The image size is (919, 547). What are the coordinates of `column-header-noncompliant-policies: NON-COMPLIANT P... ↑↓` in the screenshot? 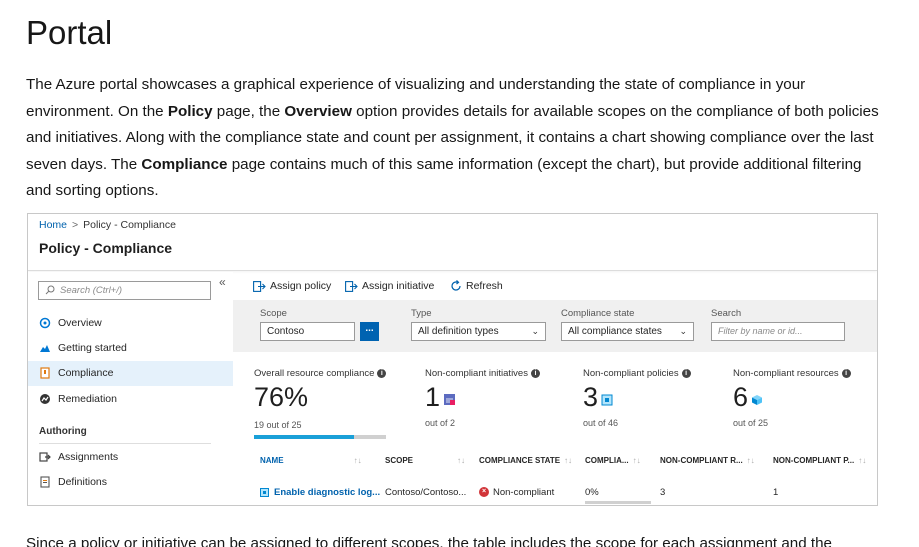 It's located at (819, 463).